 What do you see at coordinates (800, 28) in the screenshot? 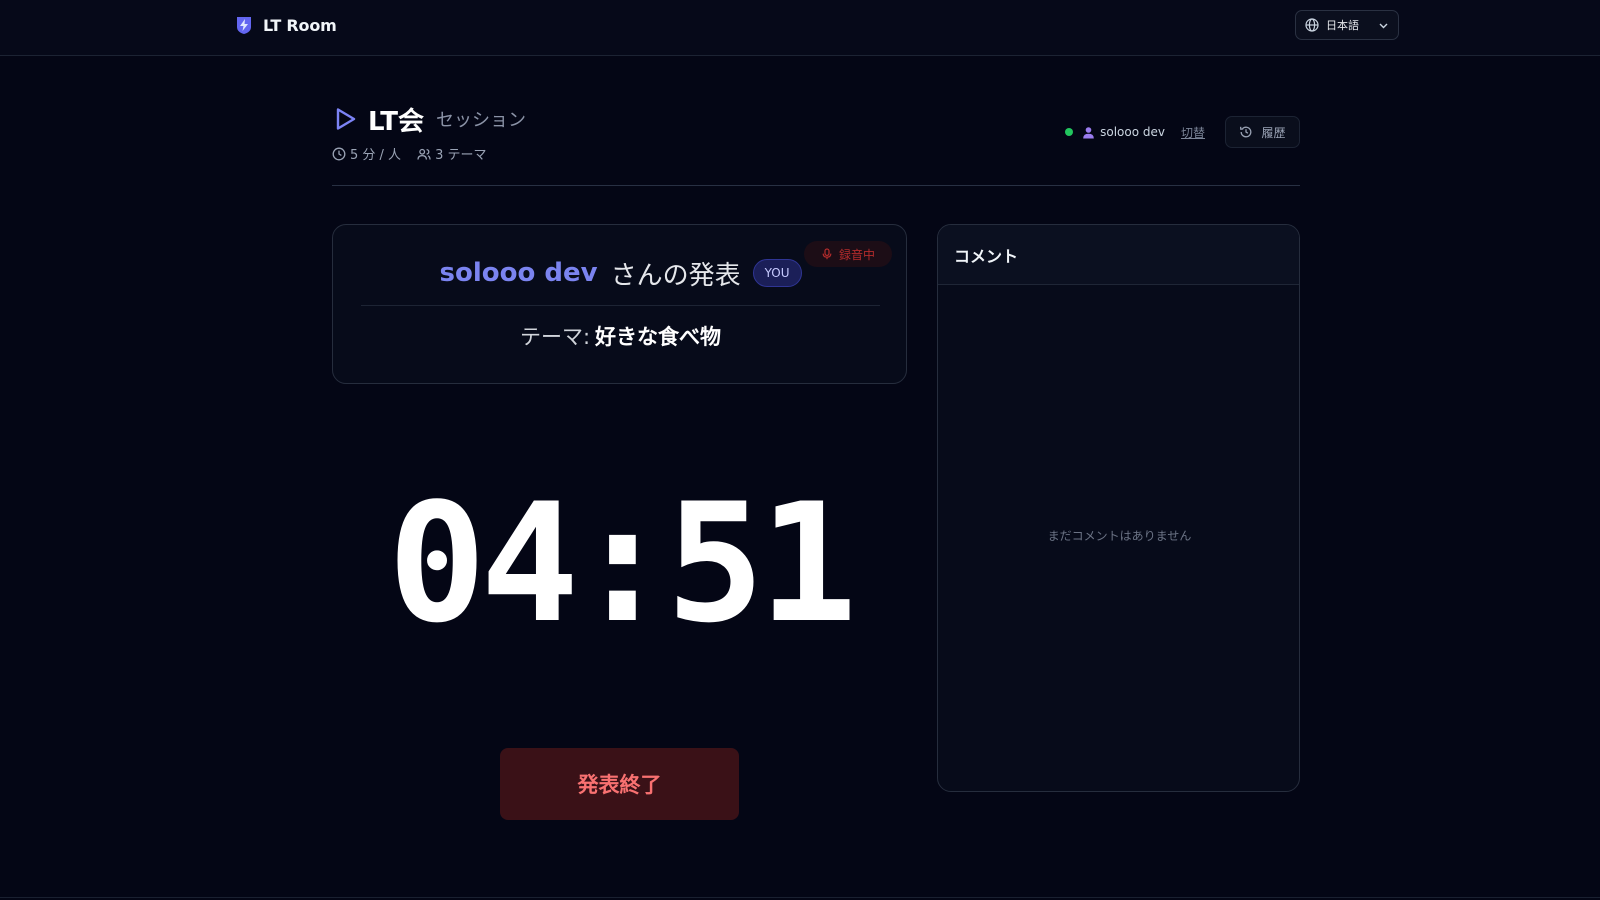
I see `top-bar: LT Room 日本語` at bounding box center [800, 28].